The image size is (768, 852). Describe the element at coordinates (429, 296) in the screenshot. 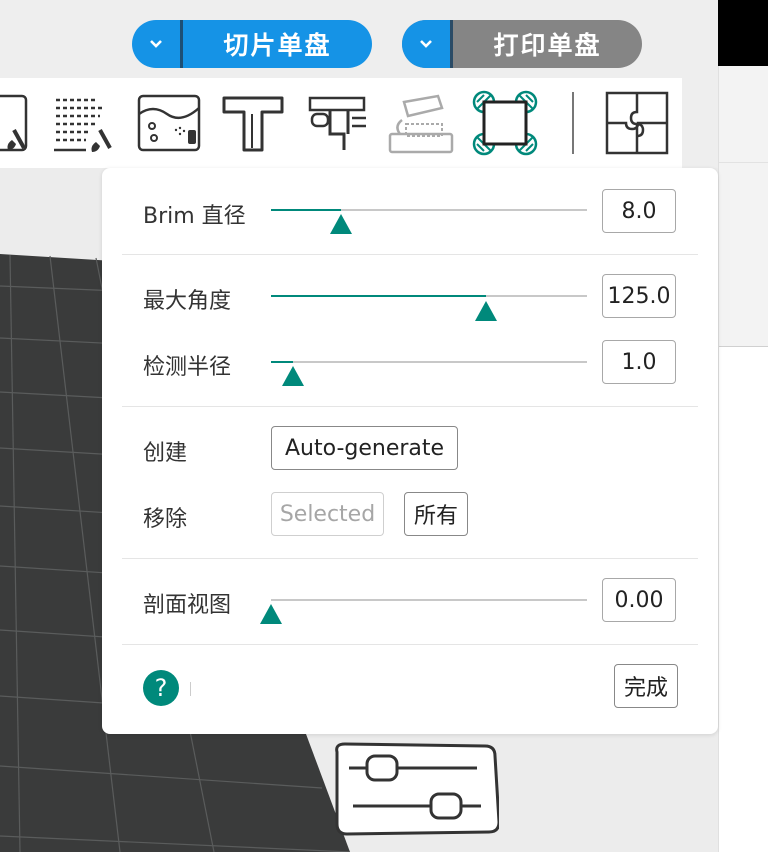

I see `max-angle-slider` at that location.